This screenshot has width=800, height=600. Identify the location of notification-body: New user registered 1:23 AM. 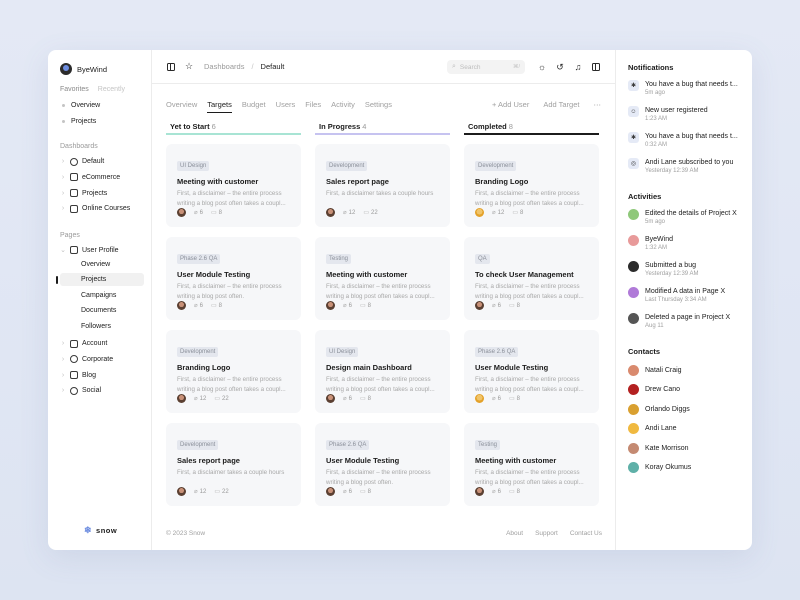
(694, 115).